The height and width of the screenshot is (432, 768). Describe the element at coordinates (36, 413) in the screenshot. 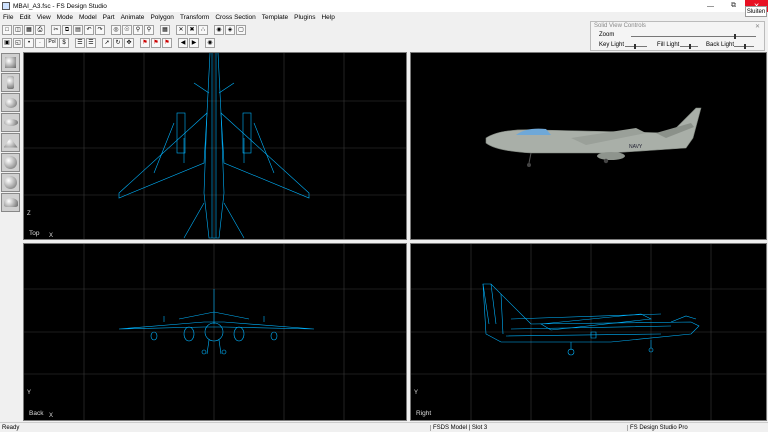

I see `viewport-back-label: Back` at that location.